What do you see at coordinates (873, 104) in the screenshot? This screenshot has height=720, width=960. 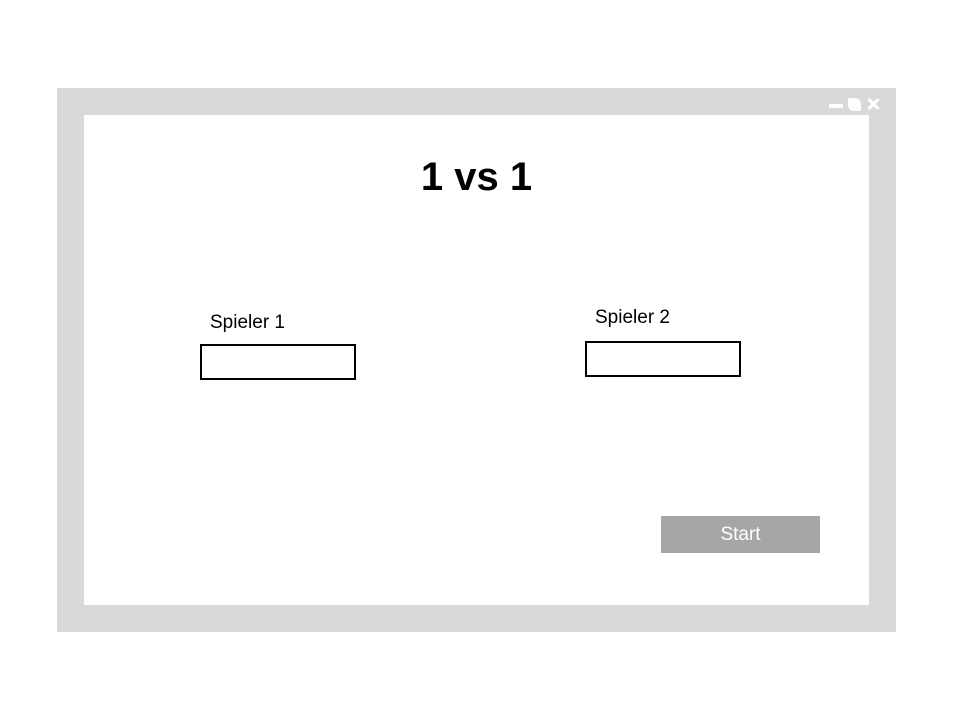 I see `close-icon` at bounding box center [873, 104].